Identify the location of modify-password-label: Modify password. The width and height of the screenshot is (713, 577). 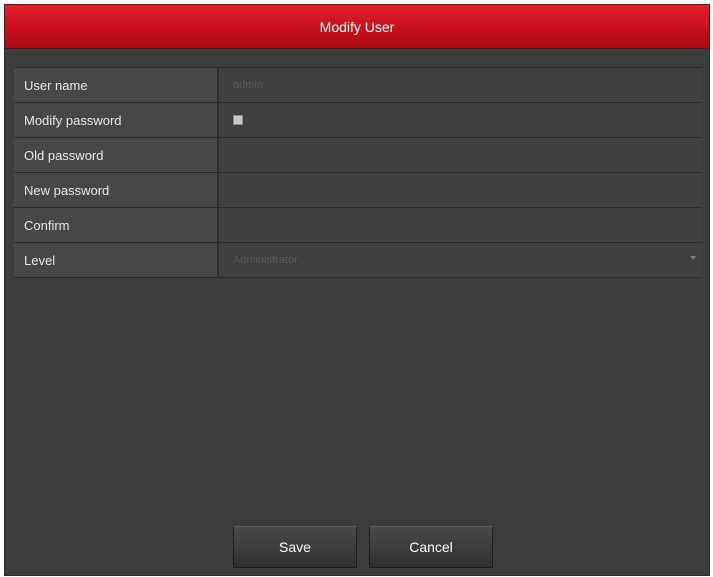
(116, 120).